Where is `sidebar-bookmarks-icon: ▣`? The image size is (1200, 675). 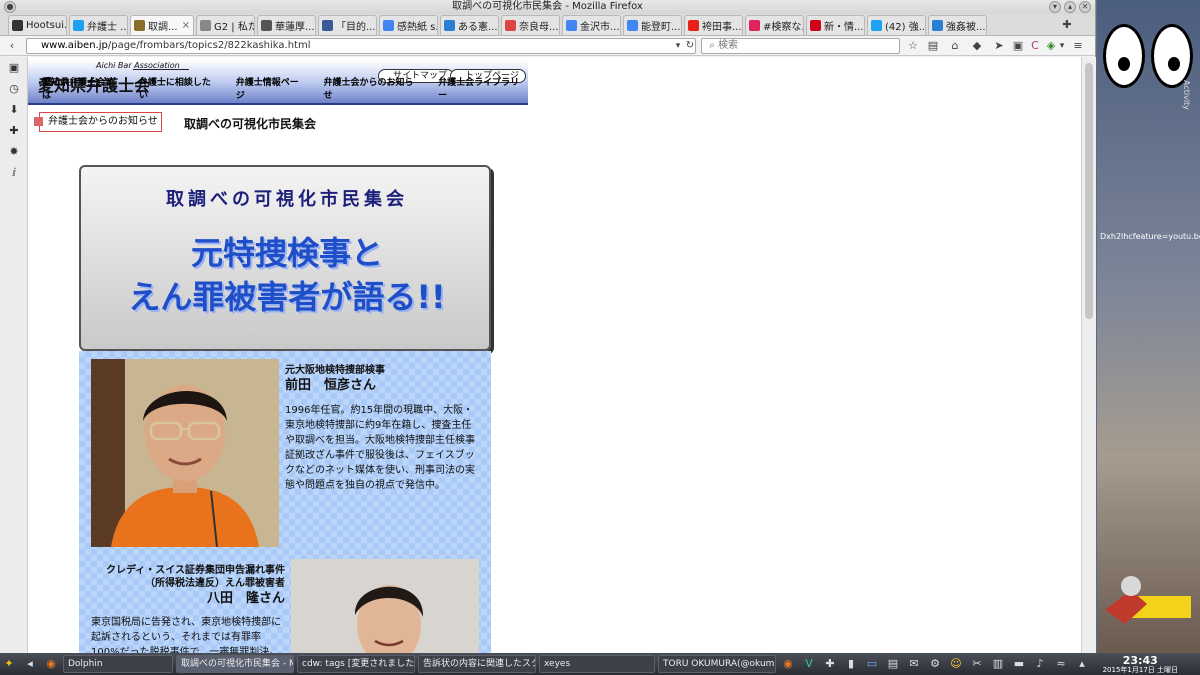
sidebar-bookmarks-icon: ▣ is located at coordinates (14, 67).